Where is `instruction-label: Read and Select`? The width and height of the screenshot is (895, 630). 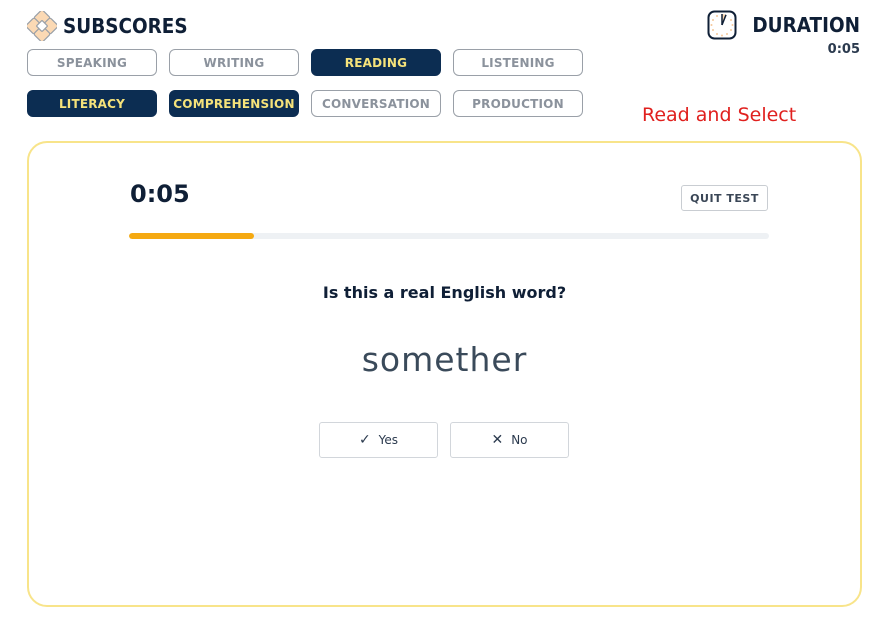 instruction-label: Read and Select is located at coordinates (719, 115).